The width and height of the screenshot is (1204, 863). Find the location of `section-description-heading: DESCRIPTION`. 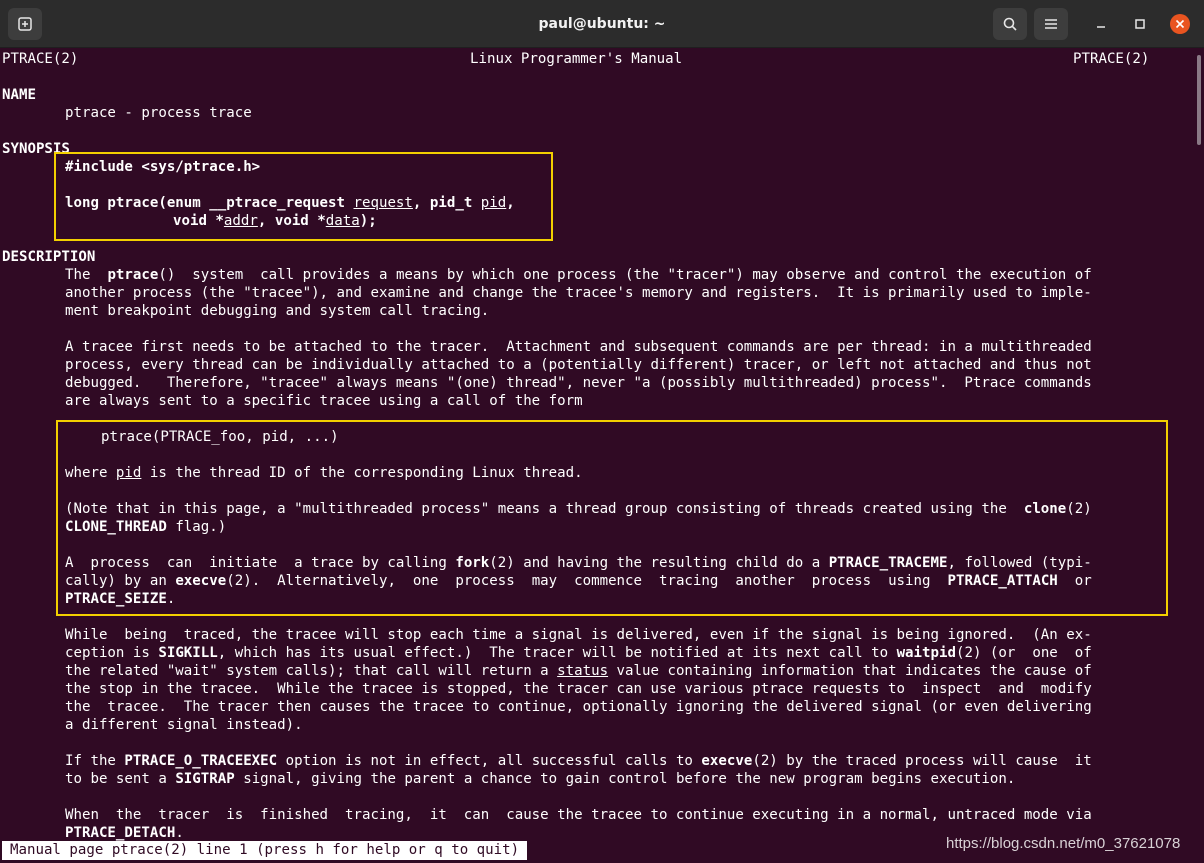

section-description-heading: DESCRIPTION is located at coordinates (49, 257).